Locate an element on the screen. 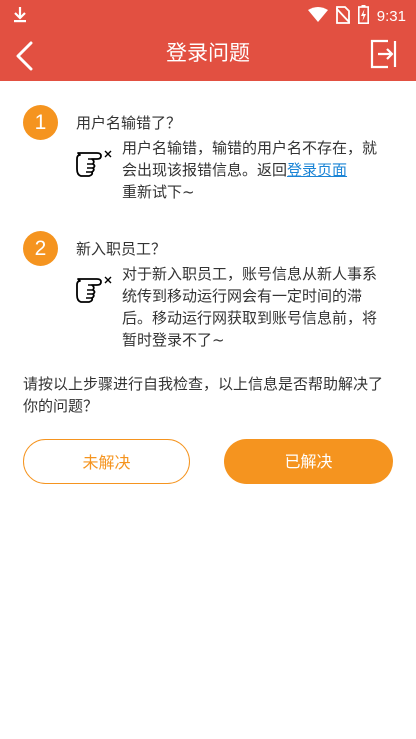 Image resolution: width=416 pixels, height=739 pixels. login-page-link: 登录页面 is located at coordinates (317, 170).